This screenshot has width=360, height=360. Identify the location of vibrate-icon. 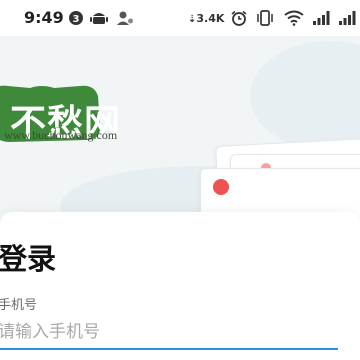
(265, 18).